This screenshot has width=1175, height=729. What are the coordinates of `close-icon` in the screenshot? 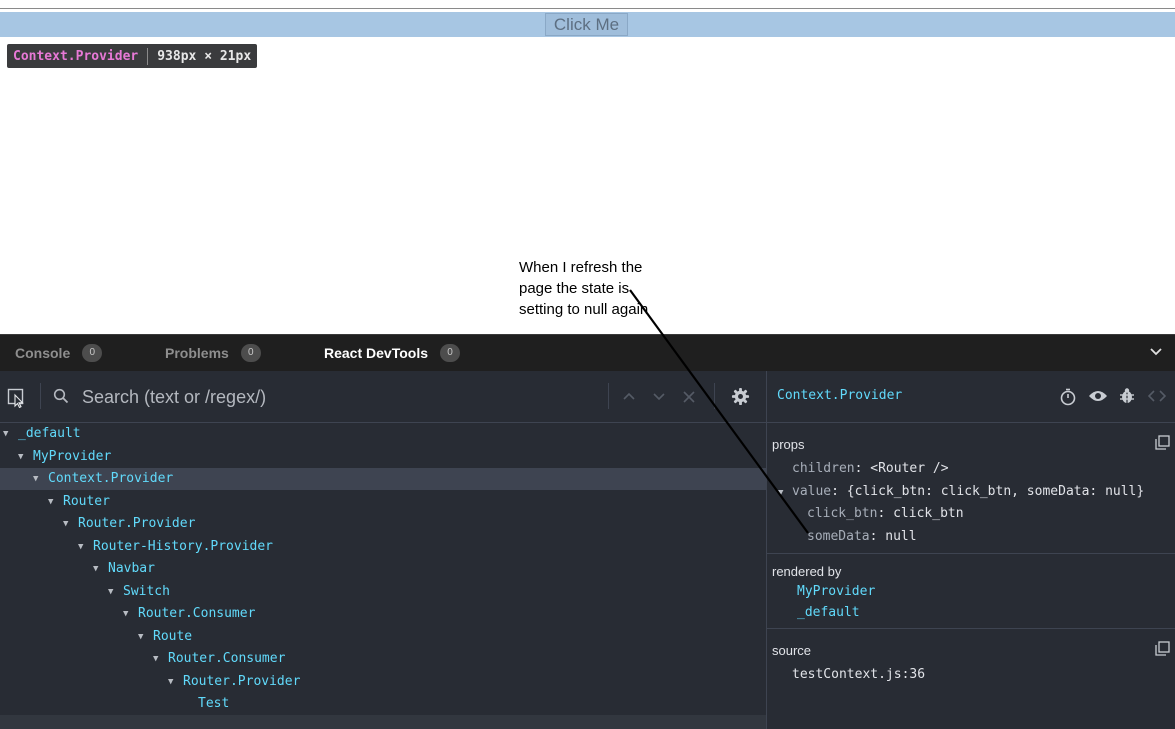 It's located at (689, 397).